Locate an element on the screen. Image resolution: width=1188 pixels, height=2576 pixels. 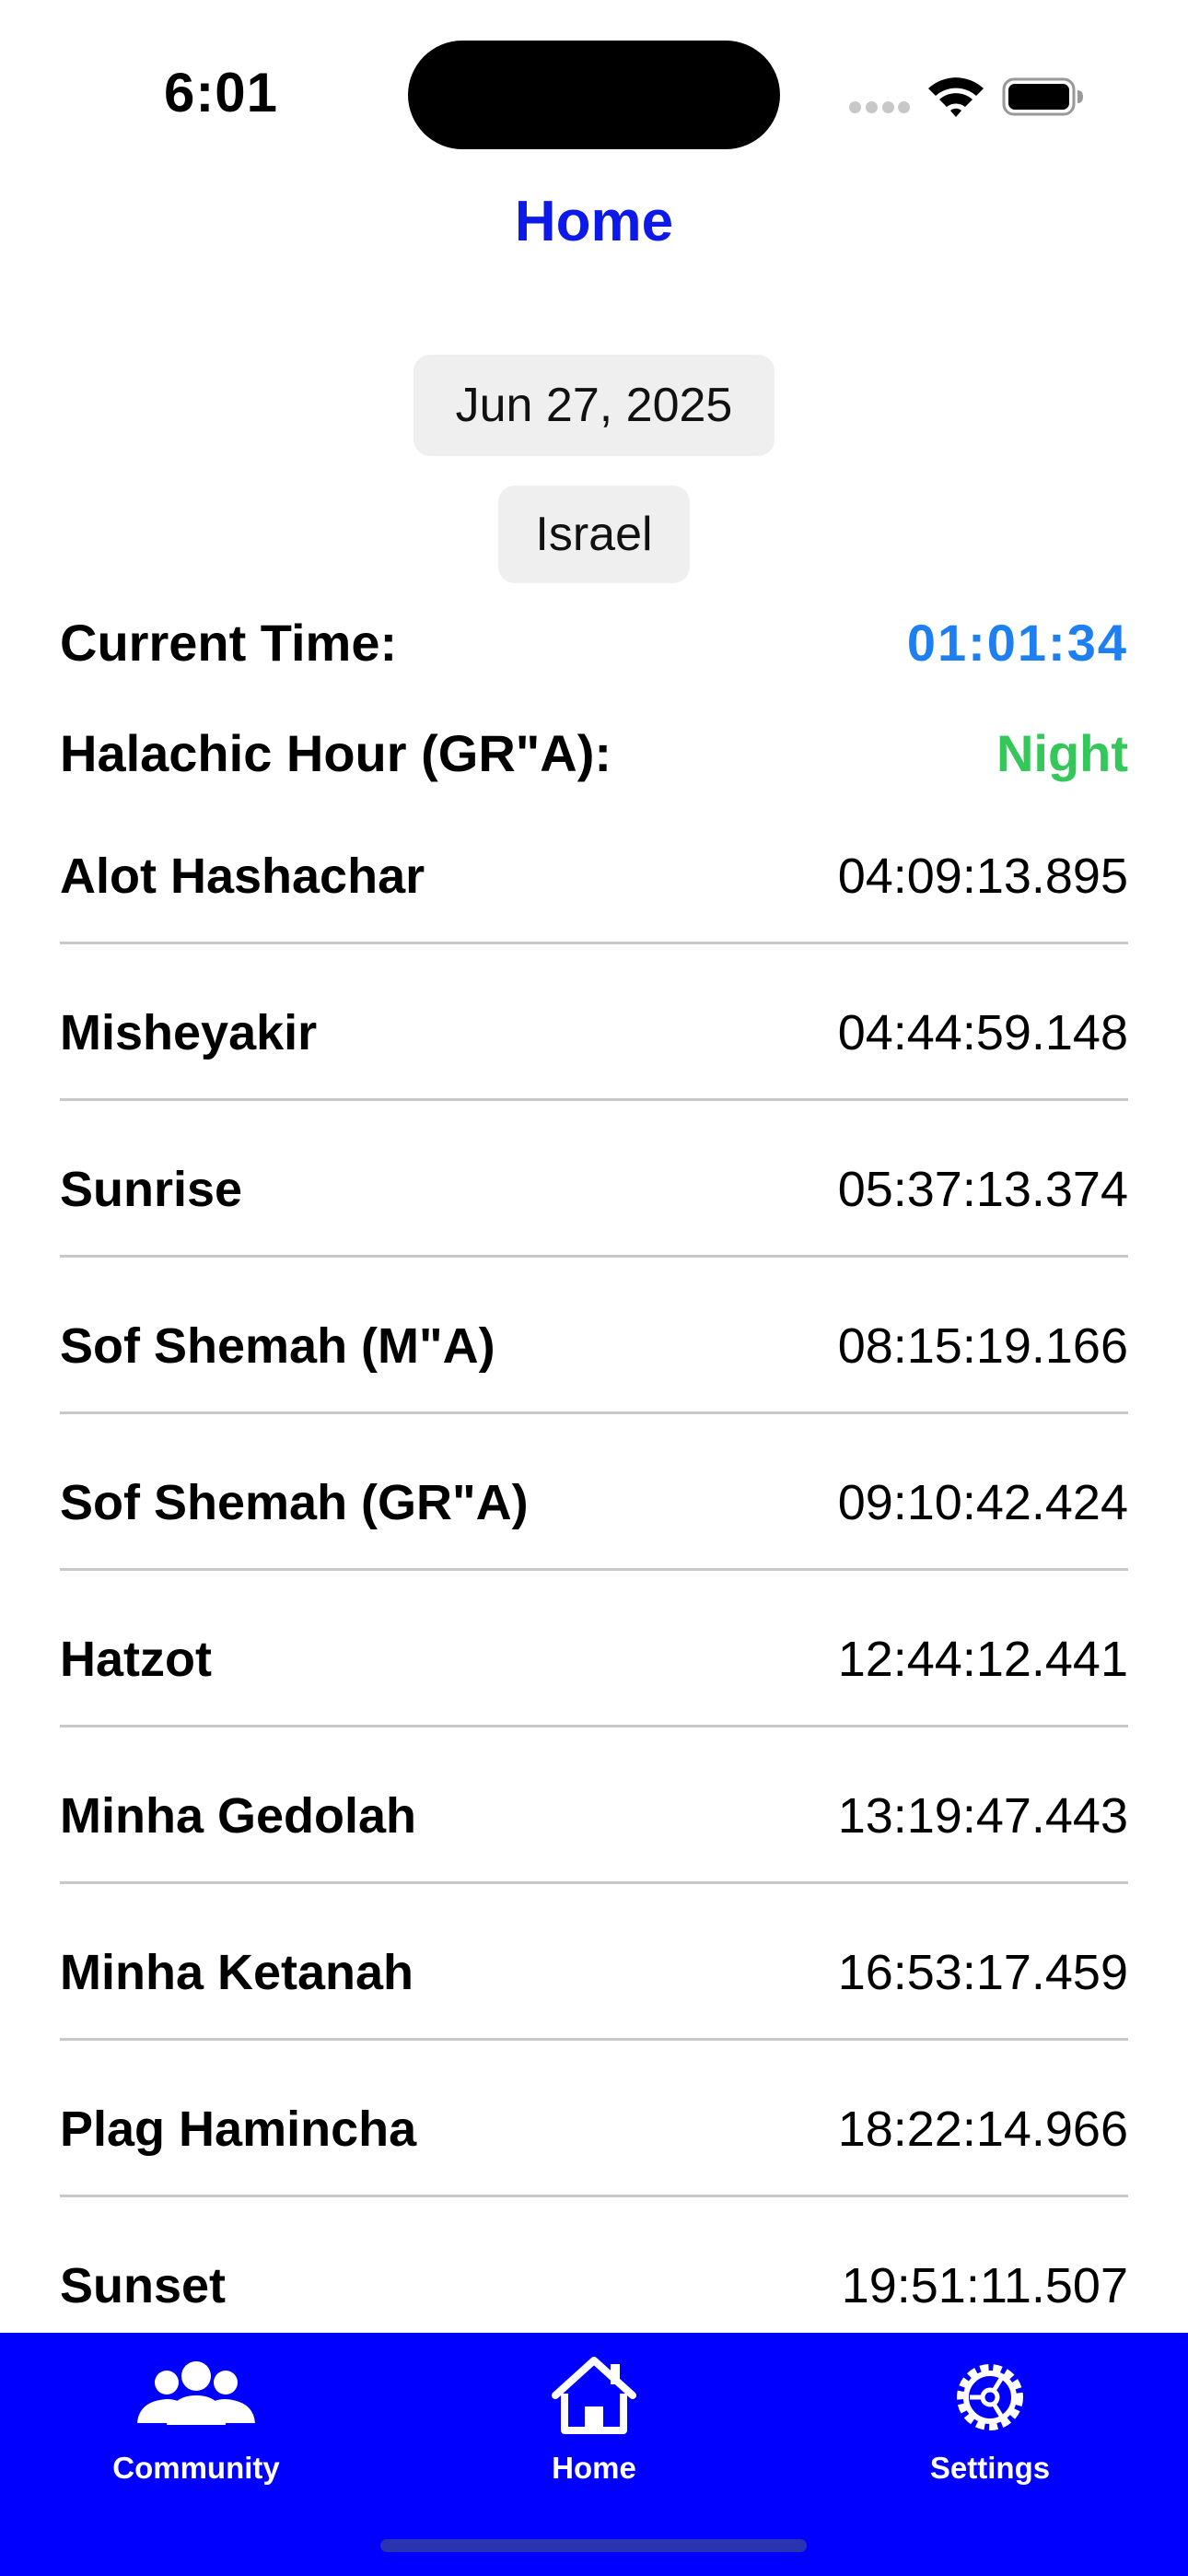
tab-settings: Settings is located at coordinates (990, 2425).